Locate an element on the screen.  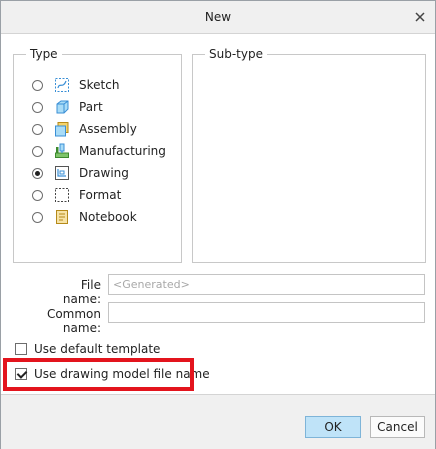
type-label-notebook: Notebook is located at coordinates (108, 217).